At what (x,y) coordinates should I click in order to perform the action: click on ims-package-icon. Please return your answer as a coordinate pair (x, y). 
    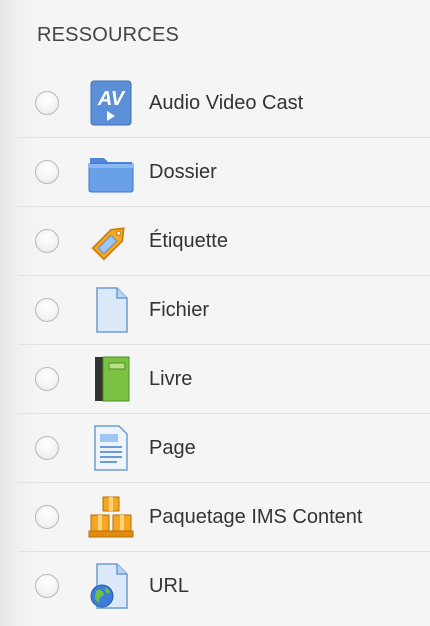
    Looking at the image, I should click on (111, 517).